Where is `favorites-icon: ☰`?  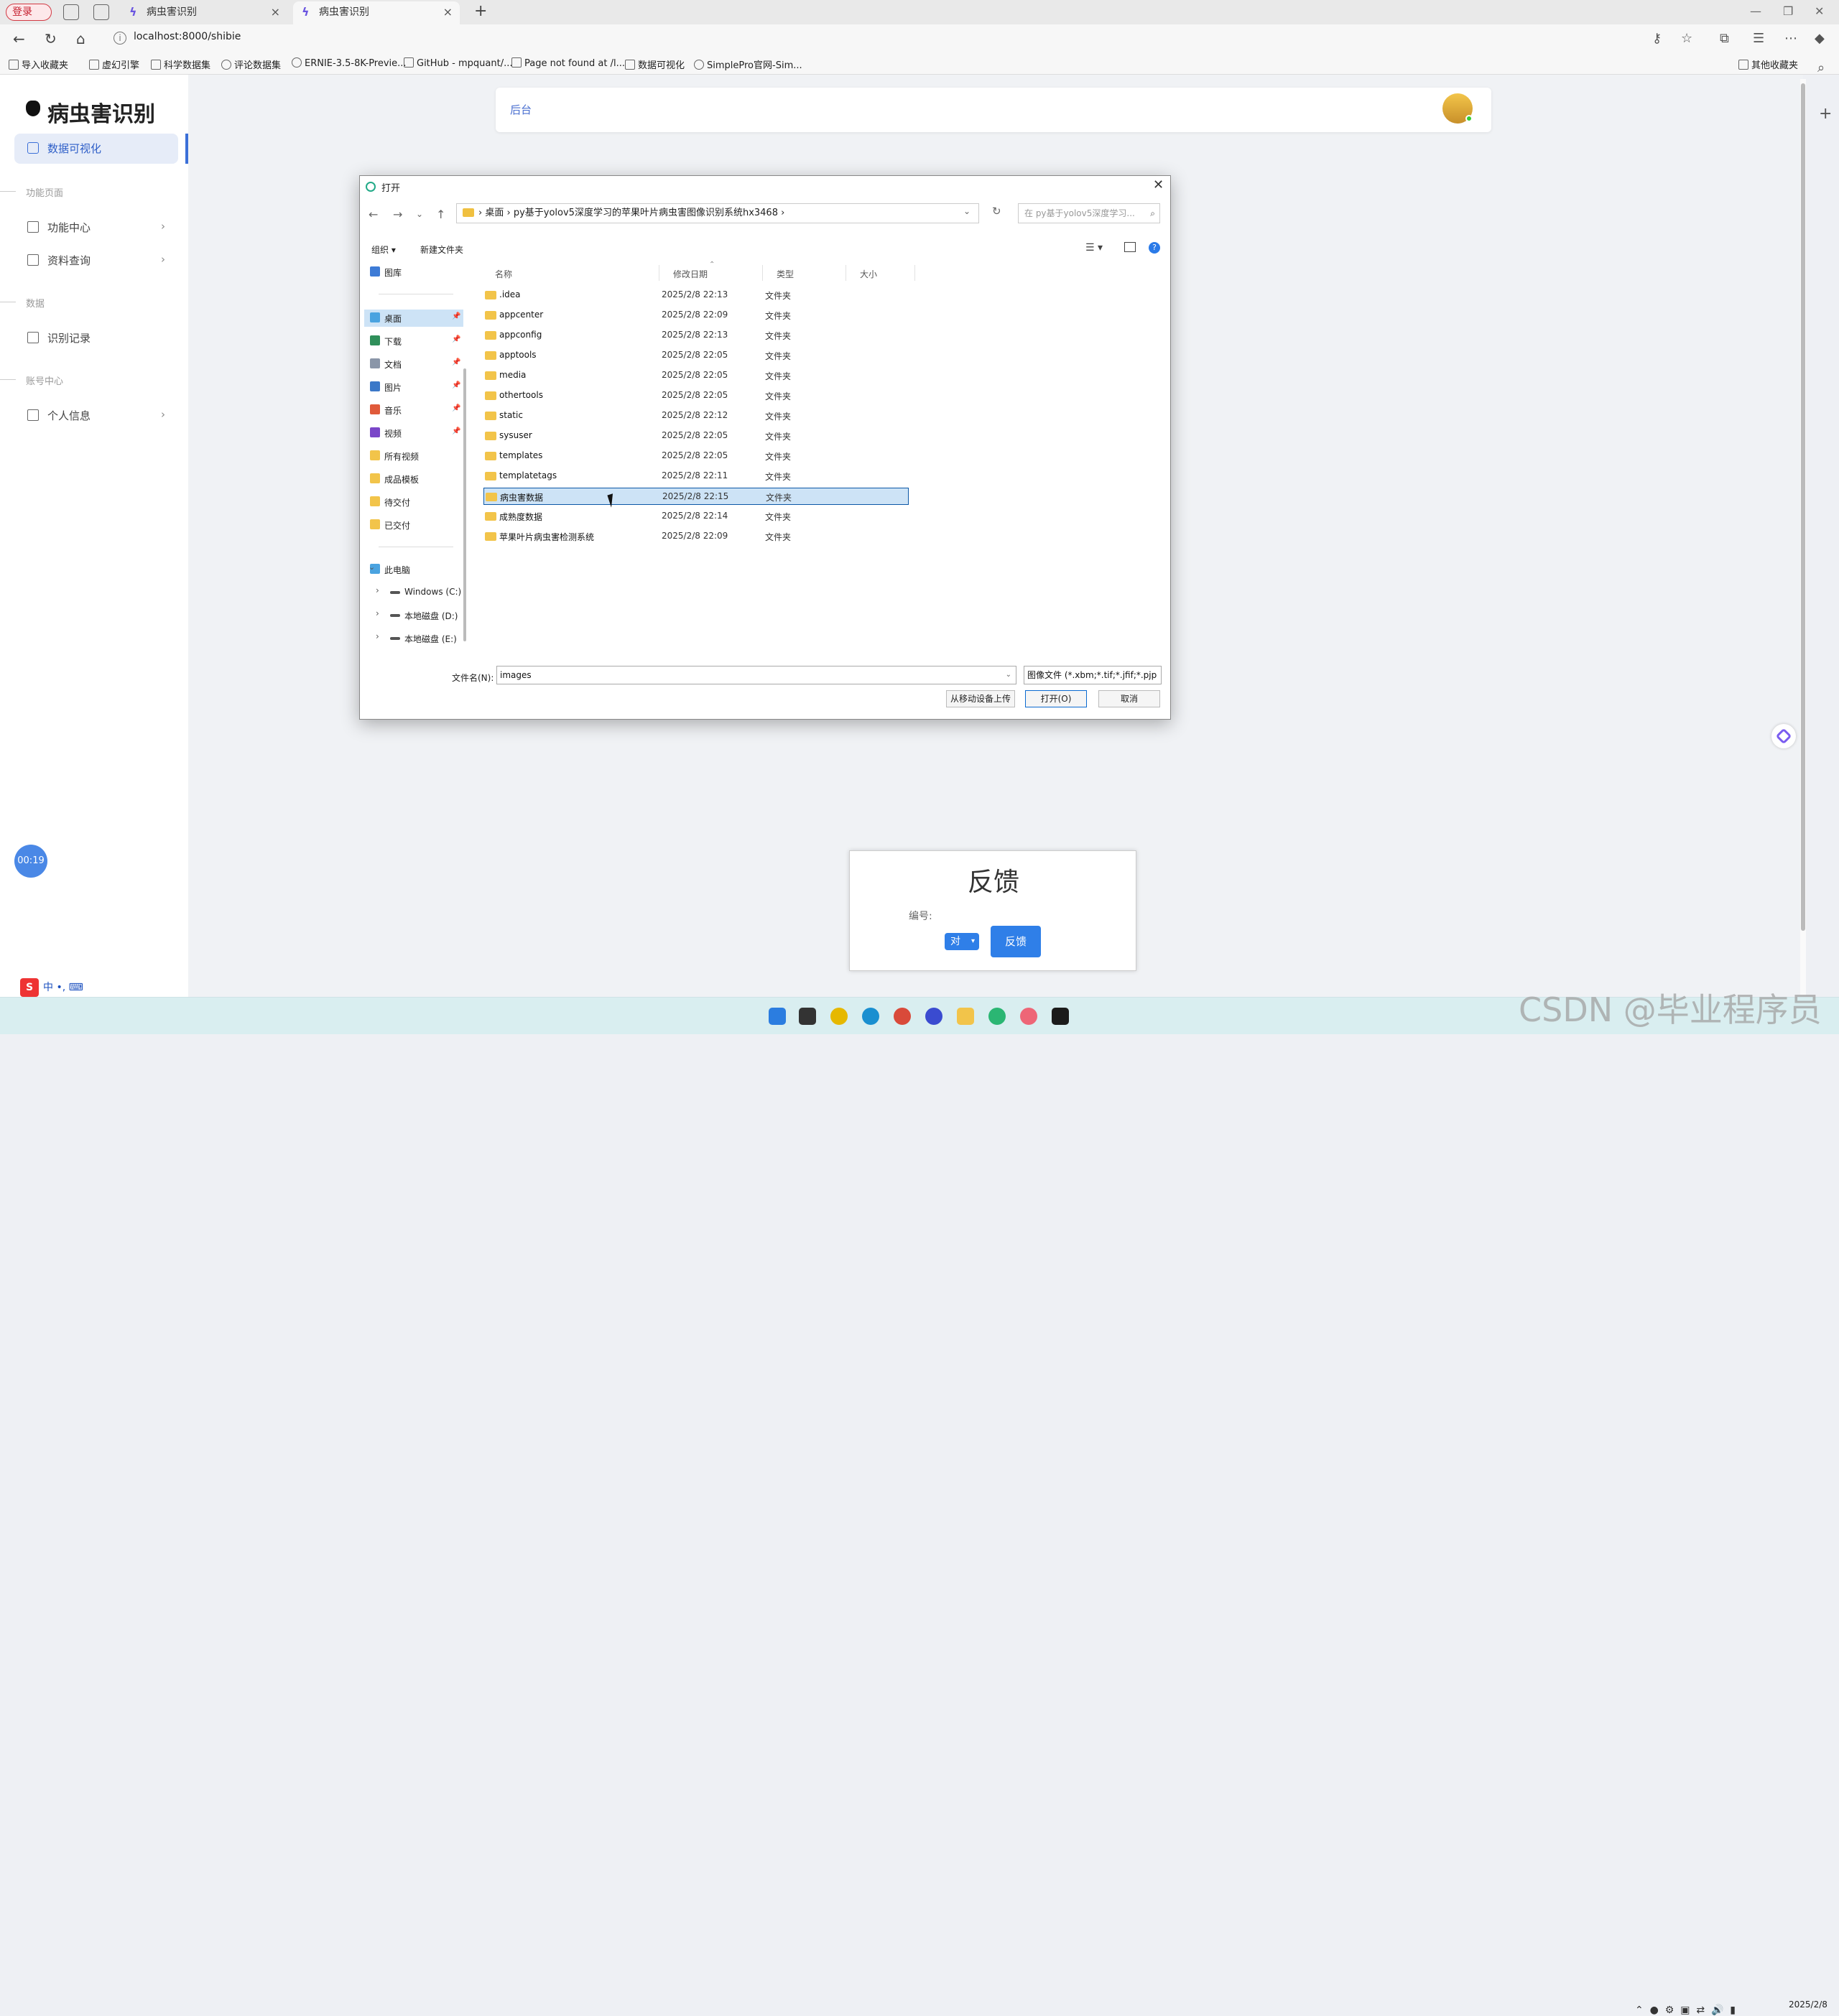
favorites-icon: ☰ is located at coordinates (1758, 38).